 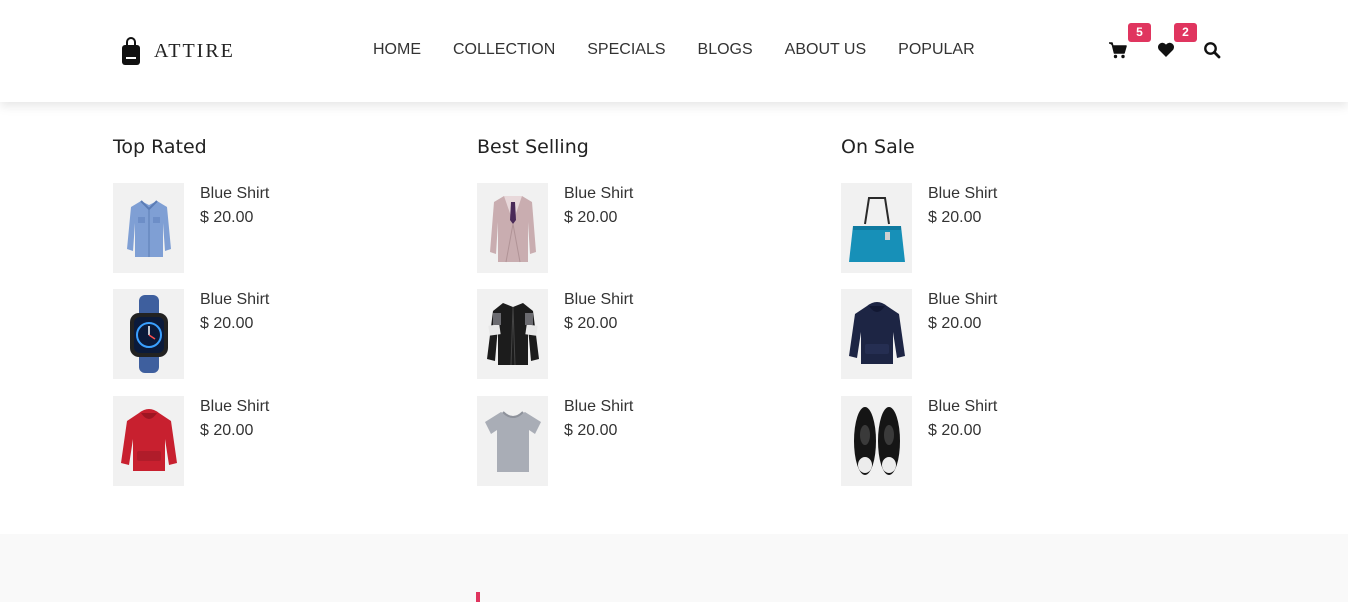 What do you see at coordinates (1166, 49) in the screenshot?
I see `heart-icon` at bounding box center [1166, 49].